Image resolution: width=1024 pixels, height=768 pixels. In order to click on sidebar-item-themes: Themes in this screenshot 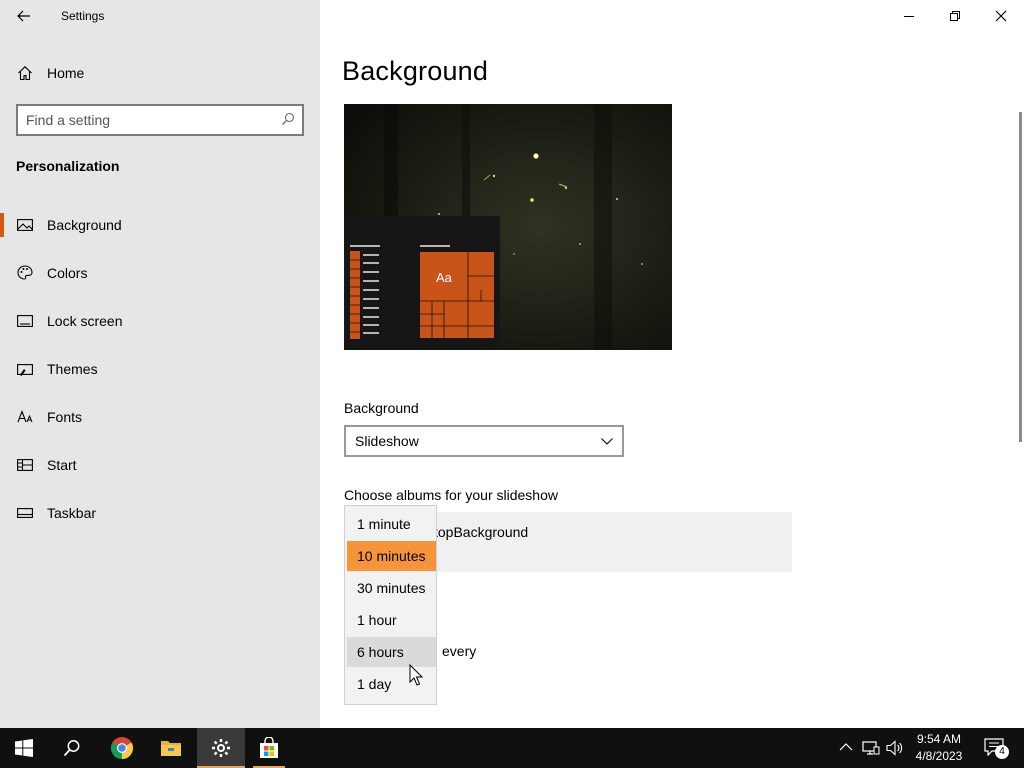, I will do `click(160, 369)`.